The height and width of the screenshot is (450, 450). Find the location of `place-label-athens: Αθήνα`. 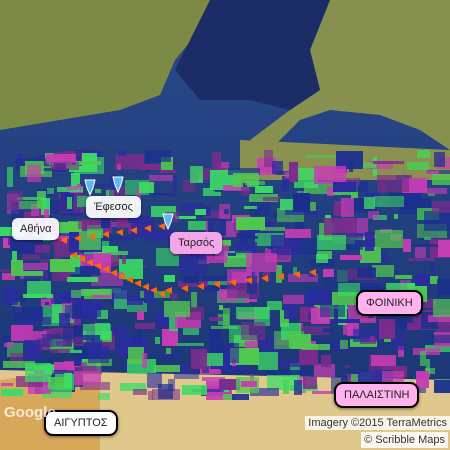

place-label-athens: Αθήνα is located at coordinates (36, 229).